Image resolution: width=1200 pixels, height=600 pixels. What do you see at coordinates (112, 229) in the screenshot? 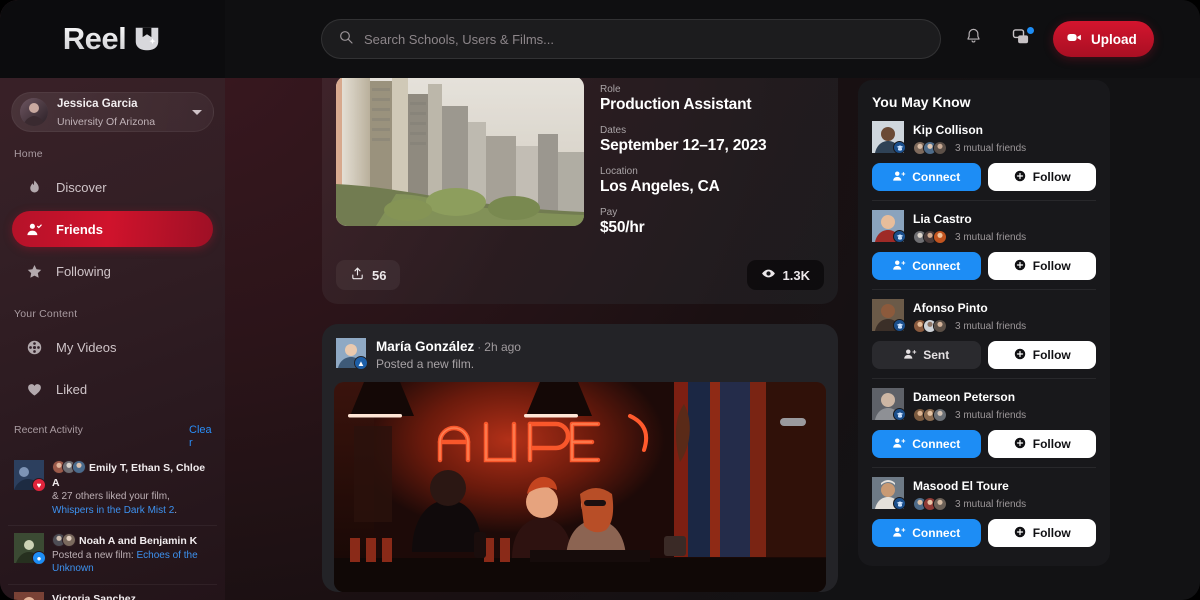
I see `sidebar-item-friends: Friends` at bounding box center [112, 229].